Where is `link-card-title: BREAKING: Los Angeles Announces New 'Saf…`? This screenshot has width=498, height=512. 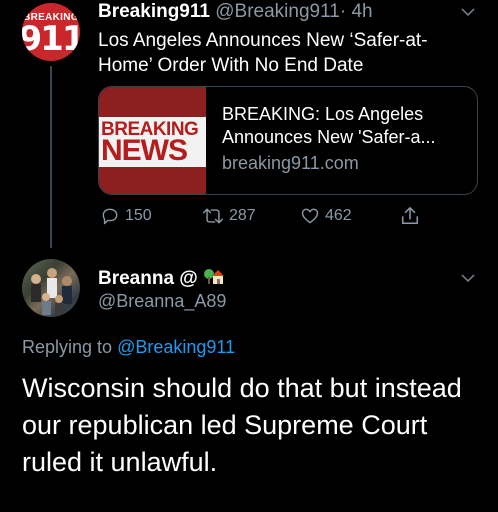 link-card-title: BREAKING: Los Angeles Announces New 'Saf… is located at coordinates (329, 125).